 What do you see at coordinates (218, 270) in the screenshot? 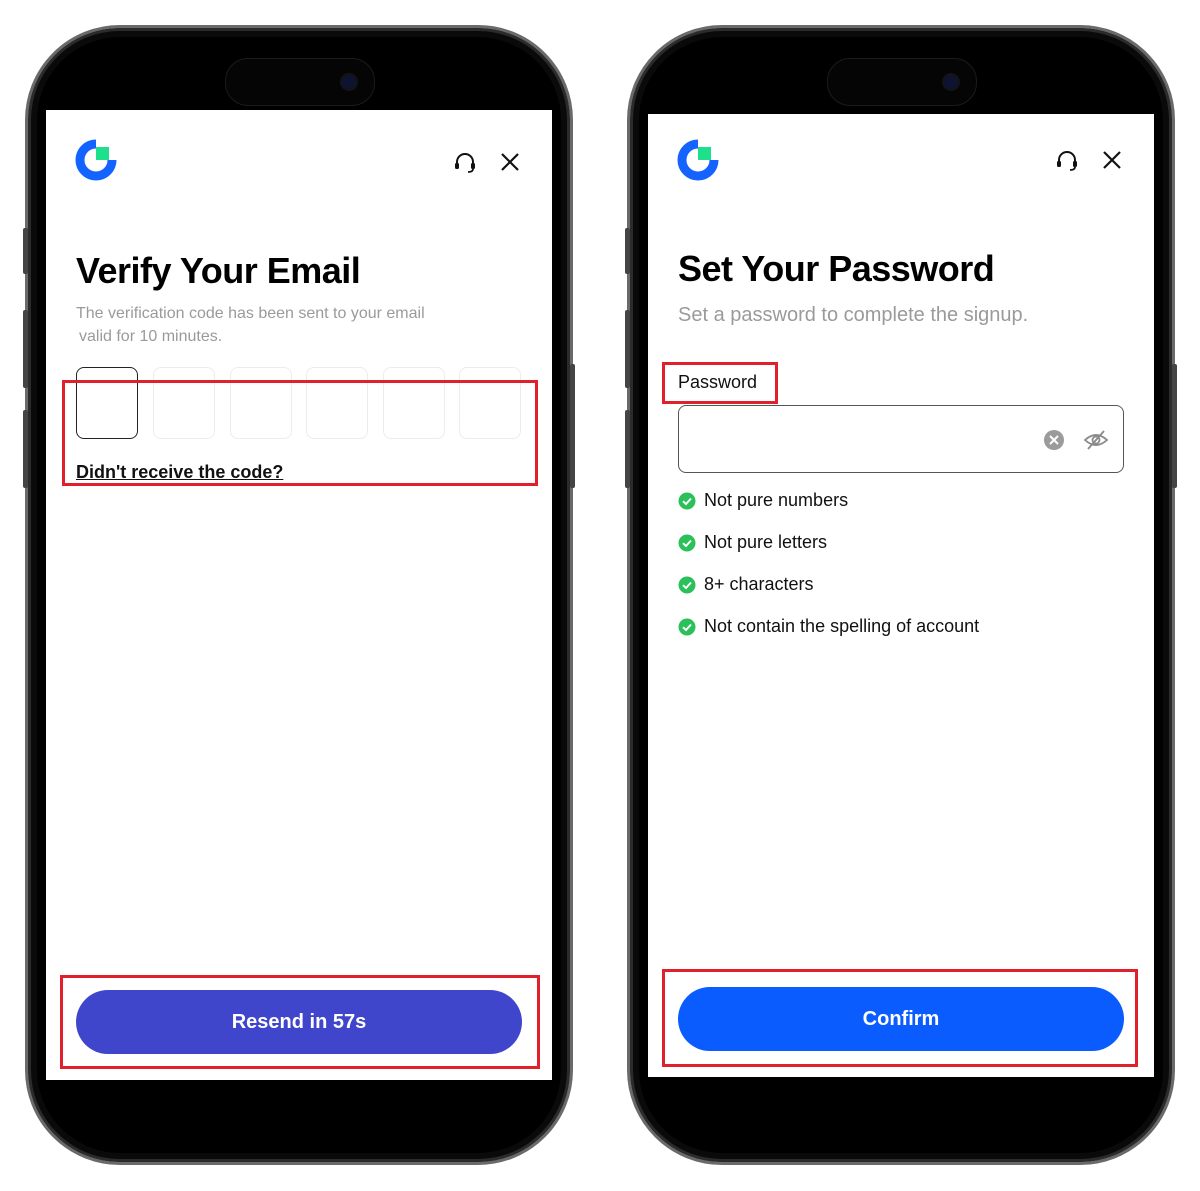
I see `page-title: Verify Your Email` at bounding box center [218, 270].